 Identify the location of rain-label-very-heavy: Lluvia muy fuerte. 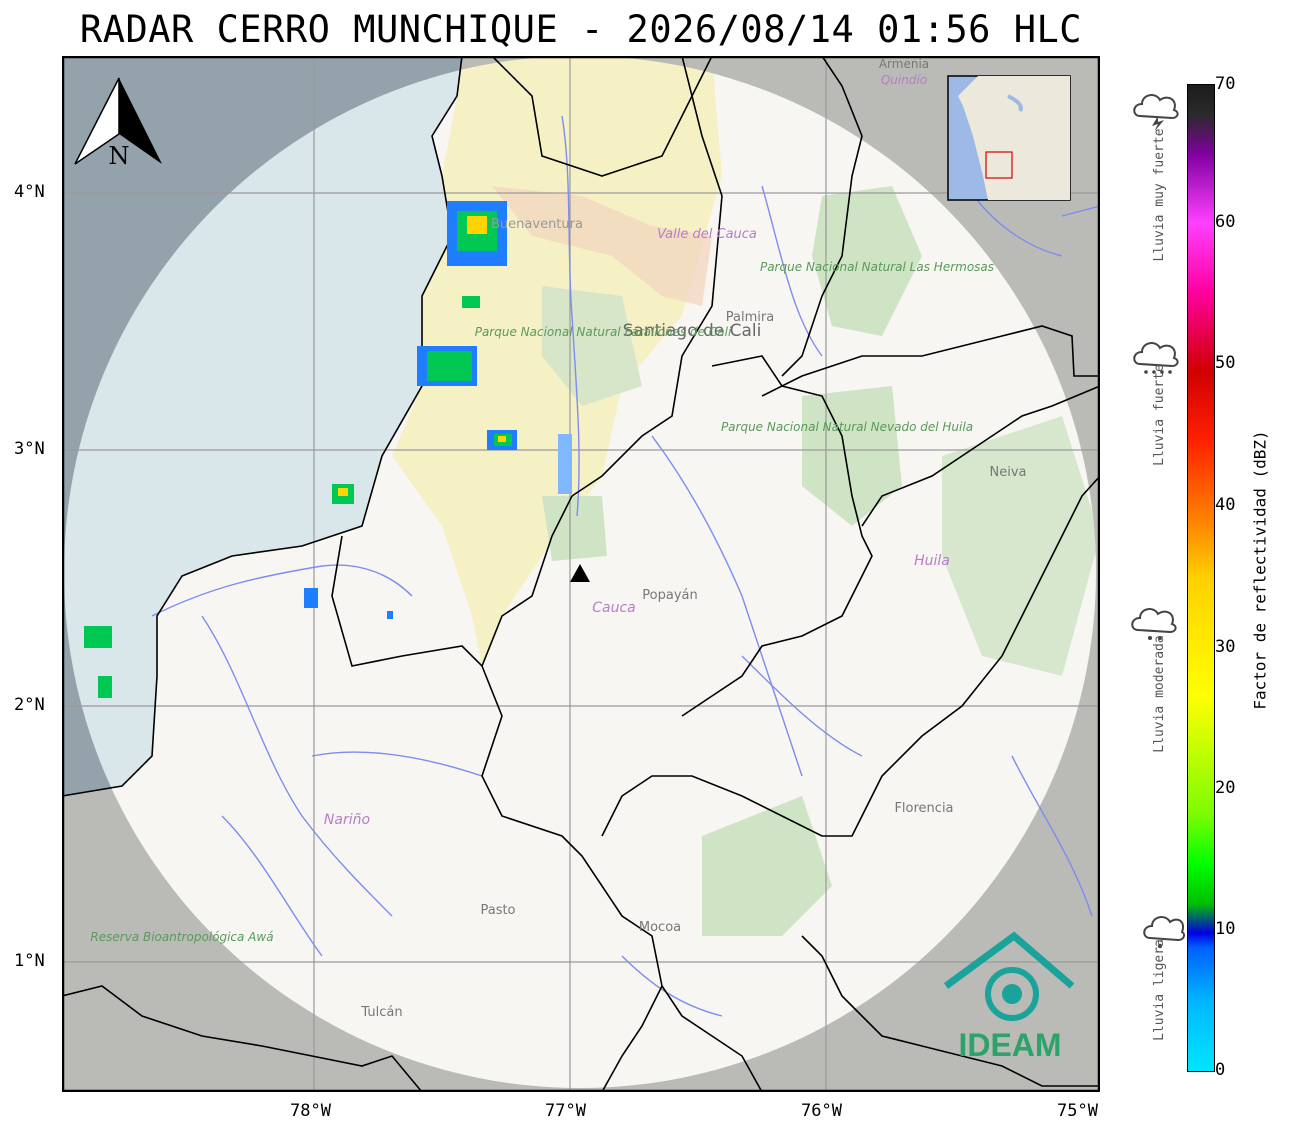
(1159, 195).